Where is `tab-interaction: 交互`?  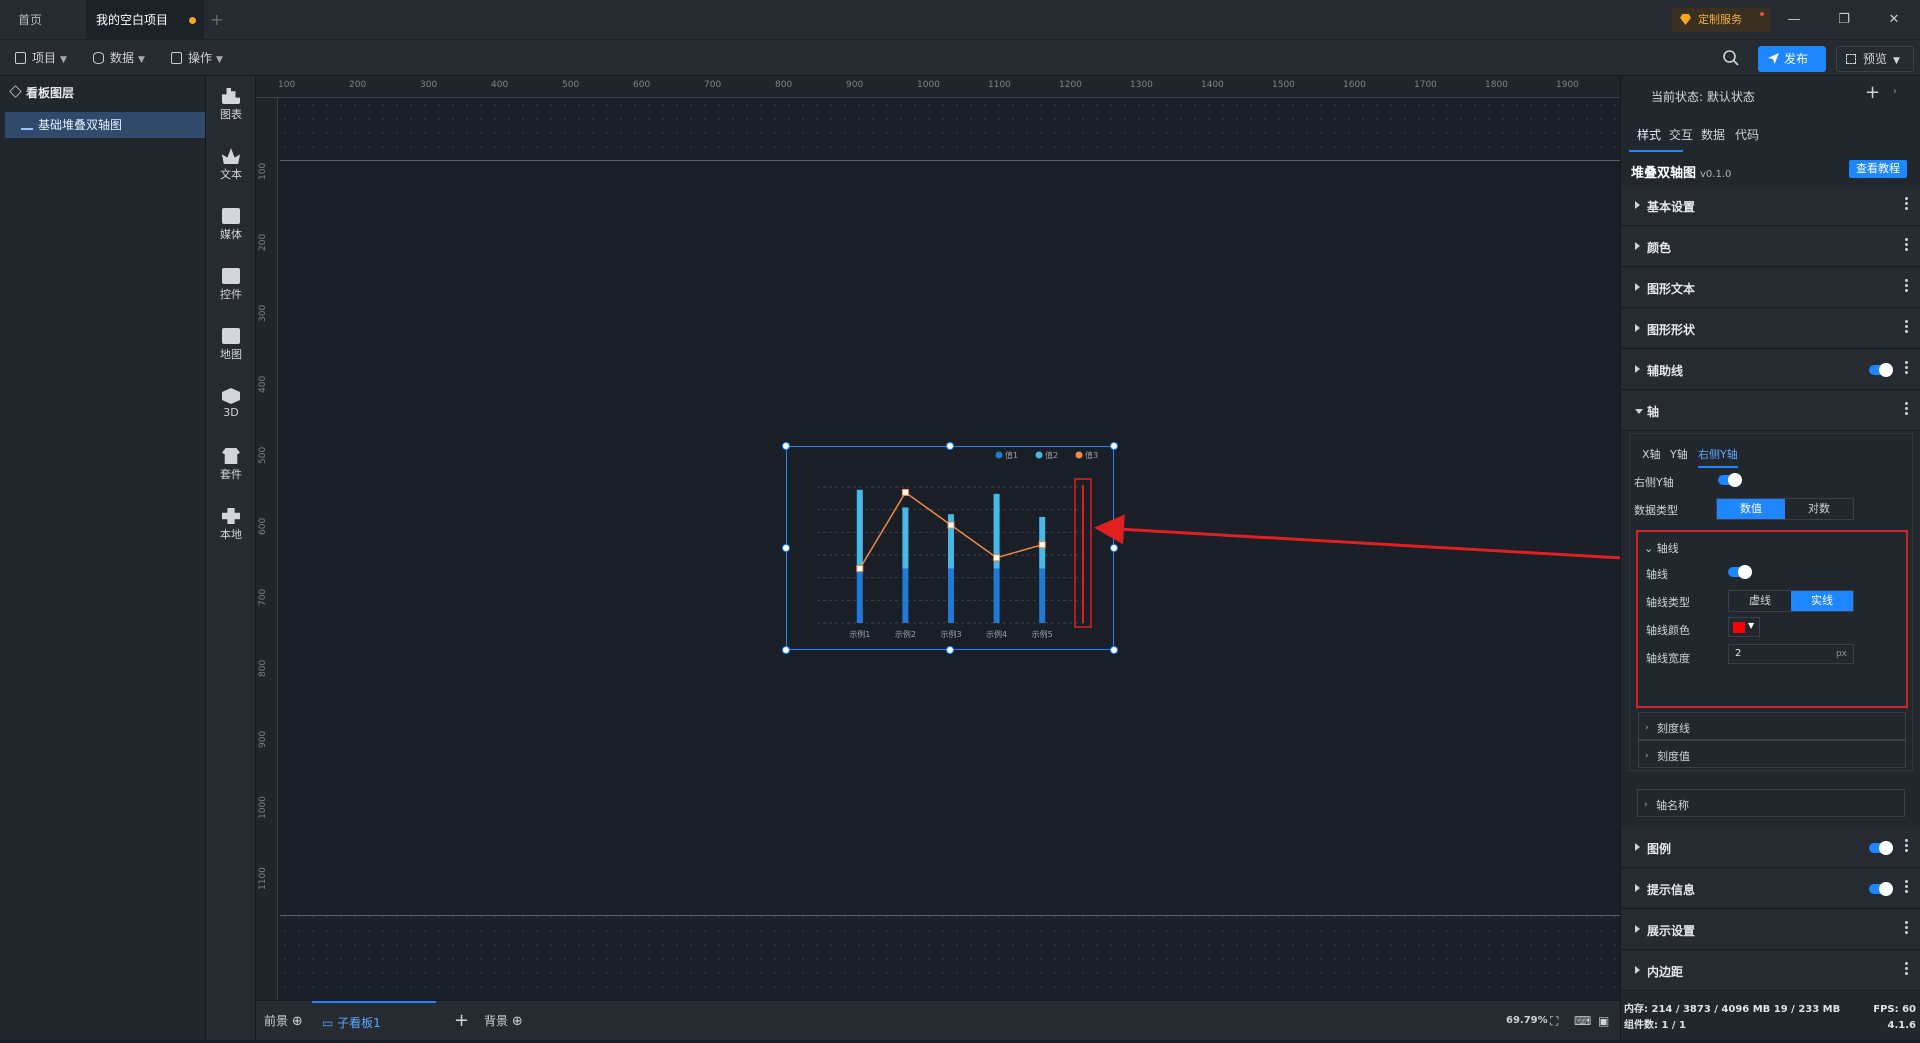
tab-interaction: 交互 is located at coordinates (1681, 134).